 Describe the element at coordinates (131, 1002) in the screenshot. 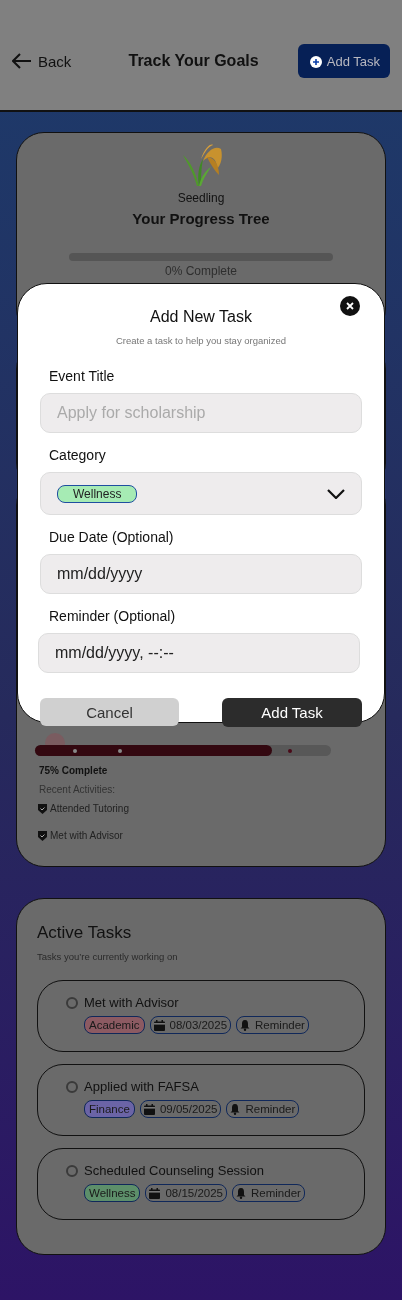

I see `task-title: Met with Advisor` at that location.